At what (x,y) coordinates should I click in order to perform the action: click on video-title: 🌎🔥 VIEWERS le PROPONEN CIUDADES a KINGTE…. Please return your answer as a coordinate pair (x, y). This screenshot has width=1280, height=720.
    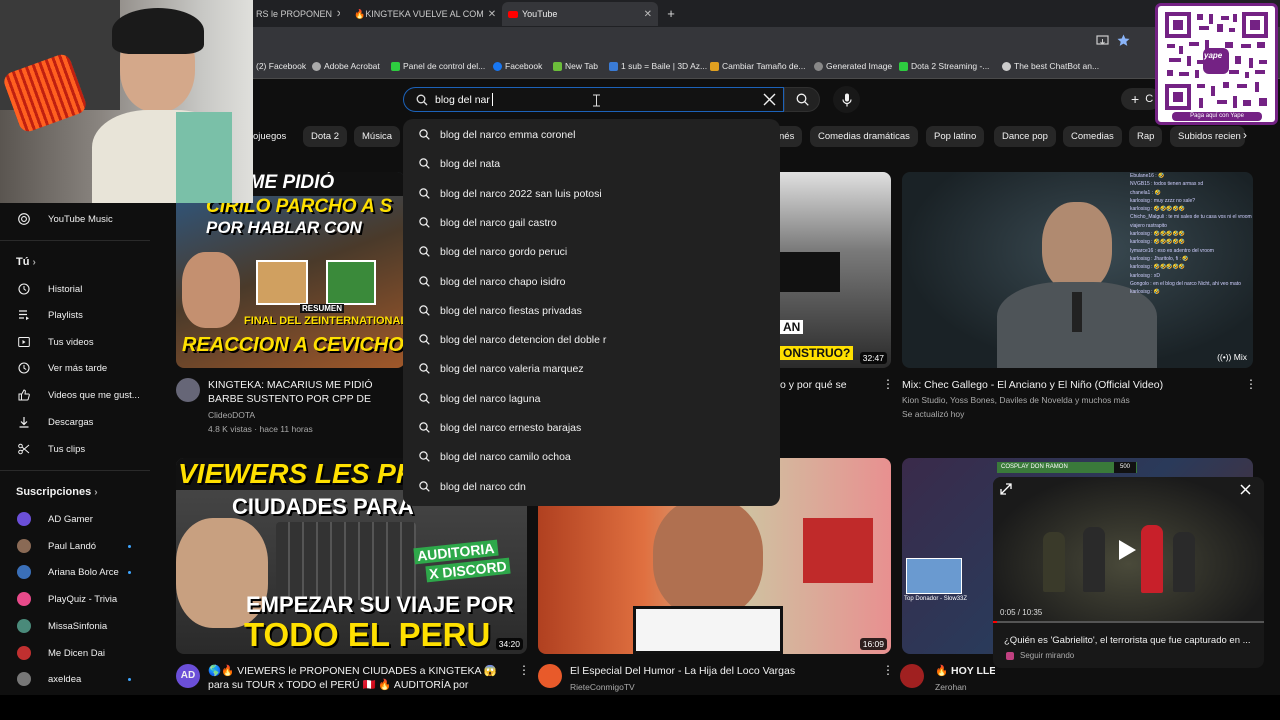
    Looking at the image, I should click on (363, 678).